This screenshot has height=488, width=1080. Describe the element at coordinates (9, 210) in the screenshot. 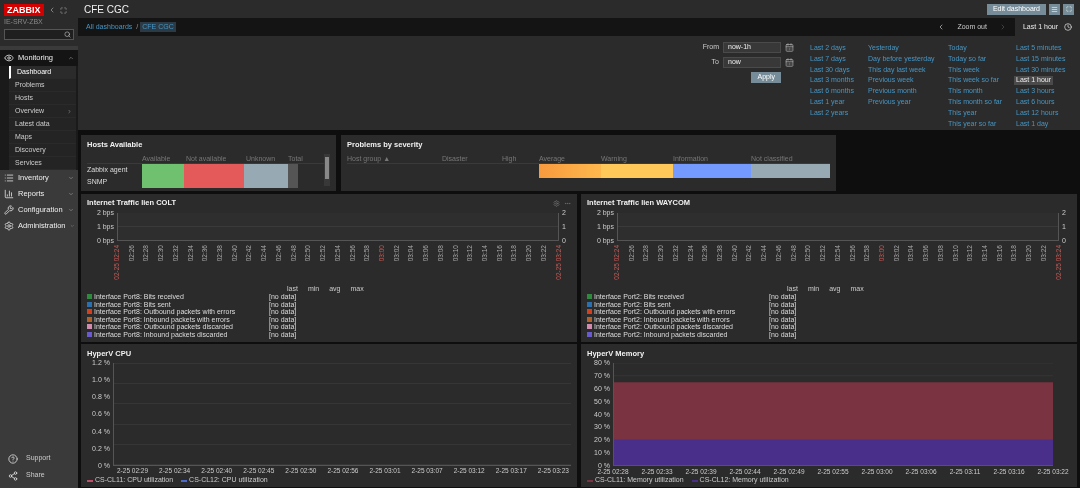

I see `wrench-icon` at that location.